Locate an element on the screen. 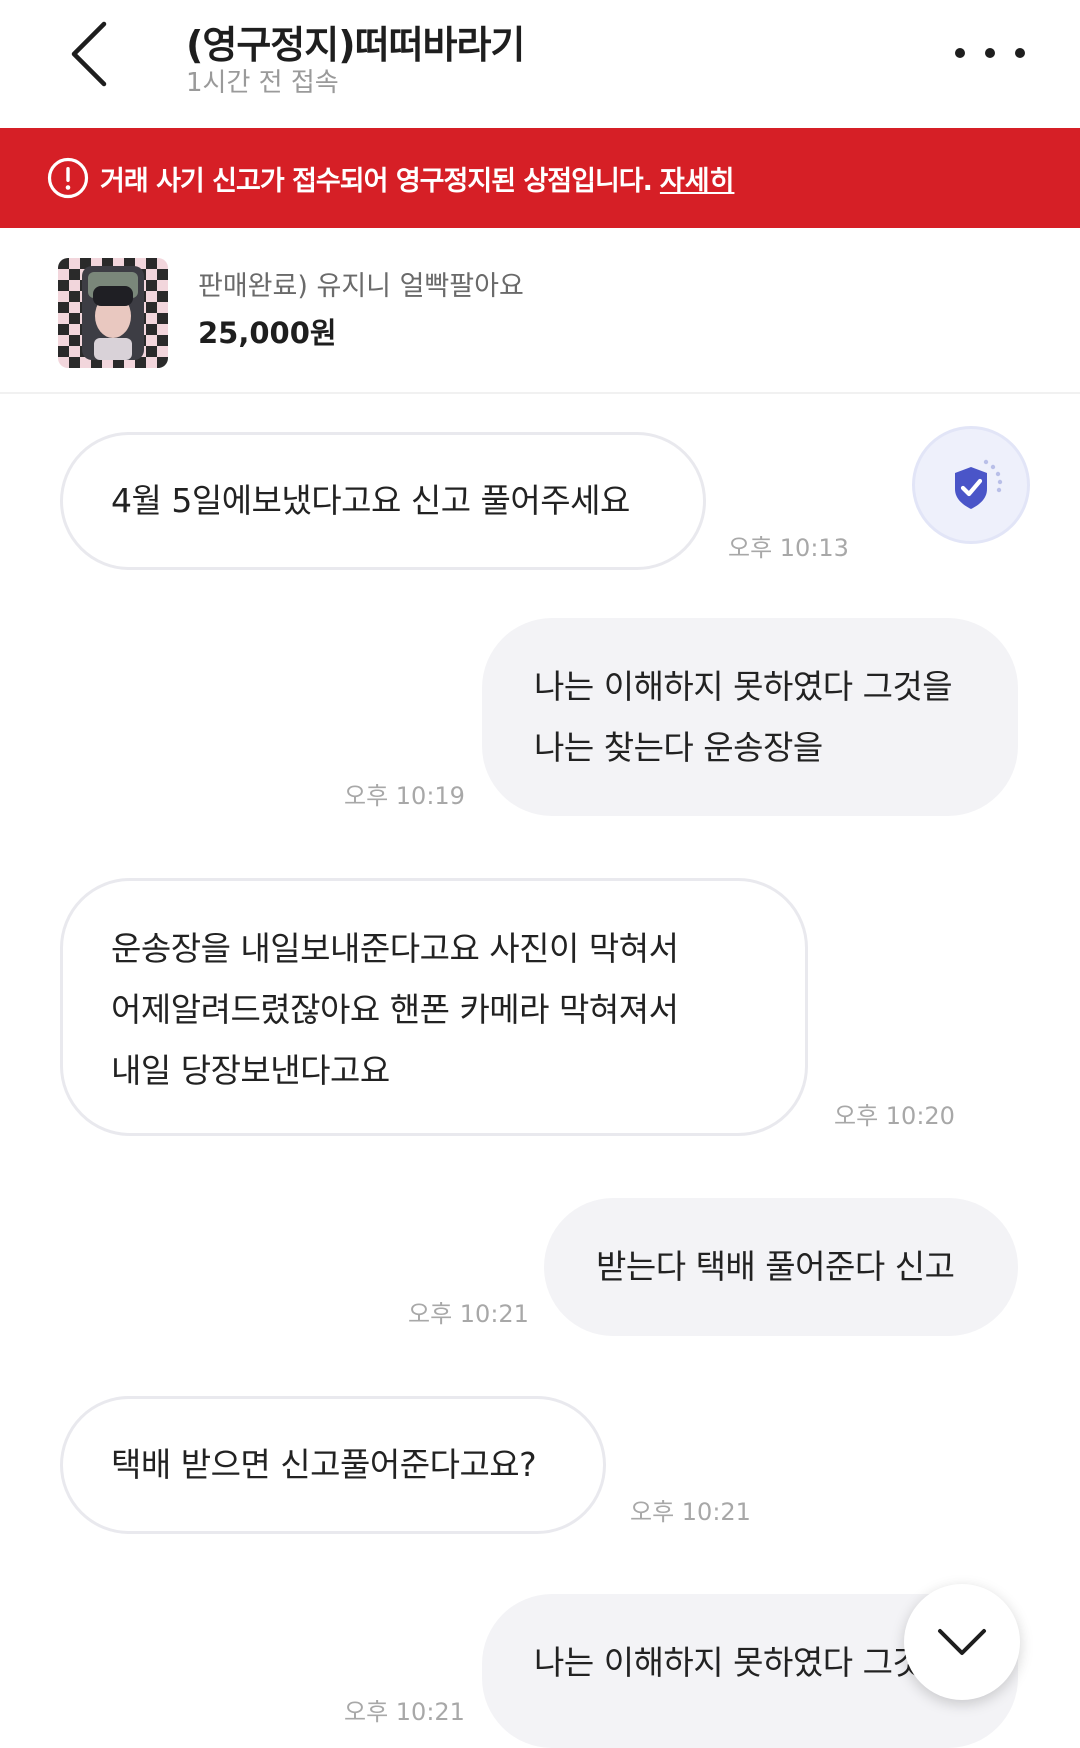 Image resolution: width=1080 pixels, height=1748 pixels. message-text: 택배 받으면 신고풀어준다고요? is located at coordinates (324, 1464).